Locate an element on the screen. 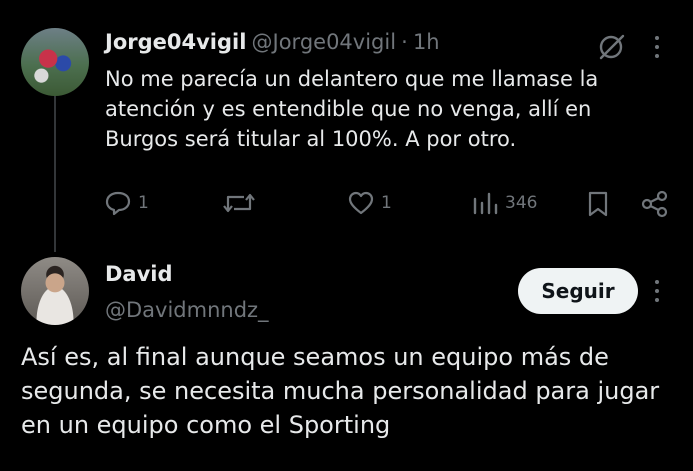 This screenshot has width=693, height=471. reply-button: 1 is located at coordinates (126, 203).